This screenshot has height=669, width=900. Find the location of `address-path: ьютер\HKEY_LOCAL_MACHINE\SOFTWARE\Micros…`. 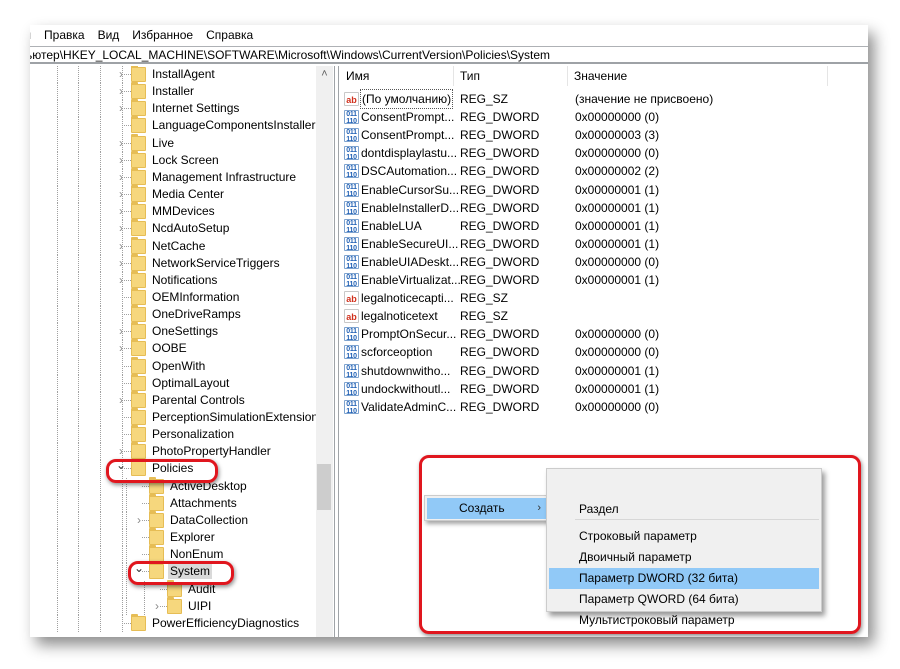

address-path: ьютер\HKEY_LOCAL_MACHINE\SOFTWARE\Micros… is located at coordinates (290, 55).